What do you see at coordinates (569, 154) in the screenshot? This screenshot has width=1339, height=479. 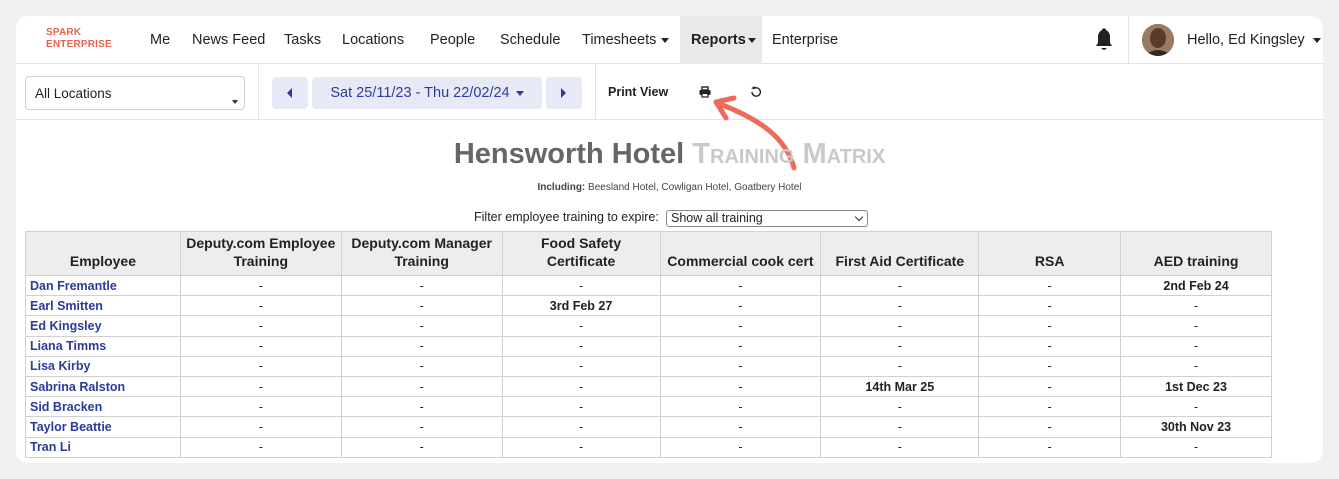 I see `report-title-main: Hensworth Hotel` at bounding box center [569, 154].